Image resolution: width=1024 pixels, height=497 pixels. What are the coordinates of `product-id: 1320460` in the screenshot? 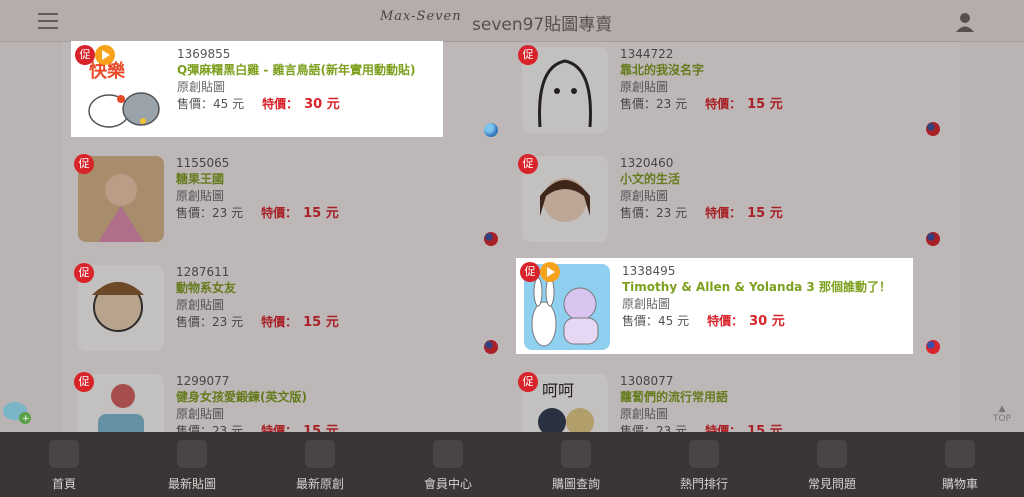 It's located at (647, 163).